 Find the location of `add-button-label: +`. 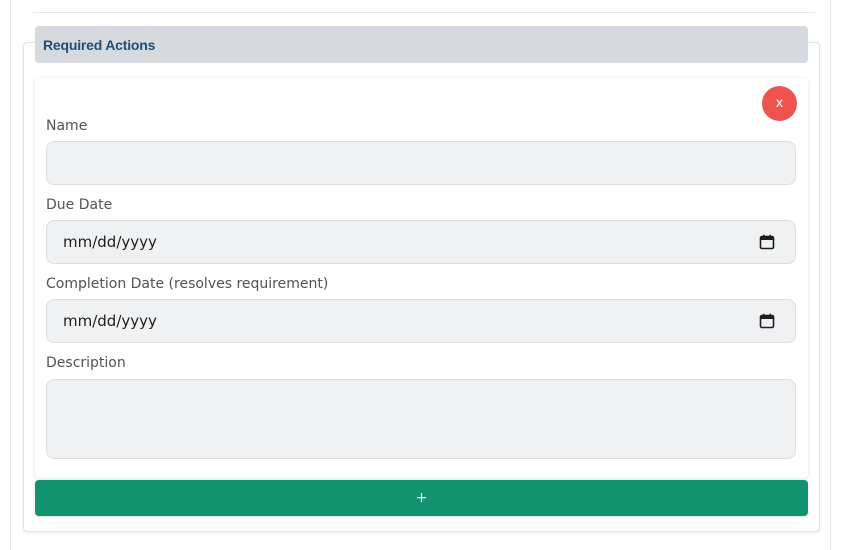

add-button-label: + is located at coordinates (421, 498).